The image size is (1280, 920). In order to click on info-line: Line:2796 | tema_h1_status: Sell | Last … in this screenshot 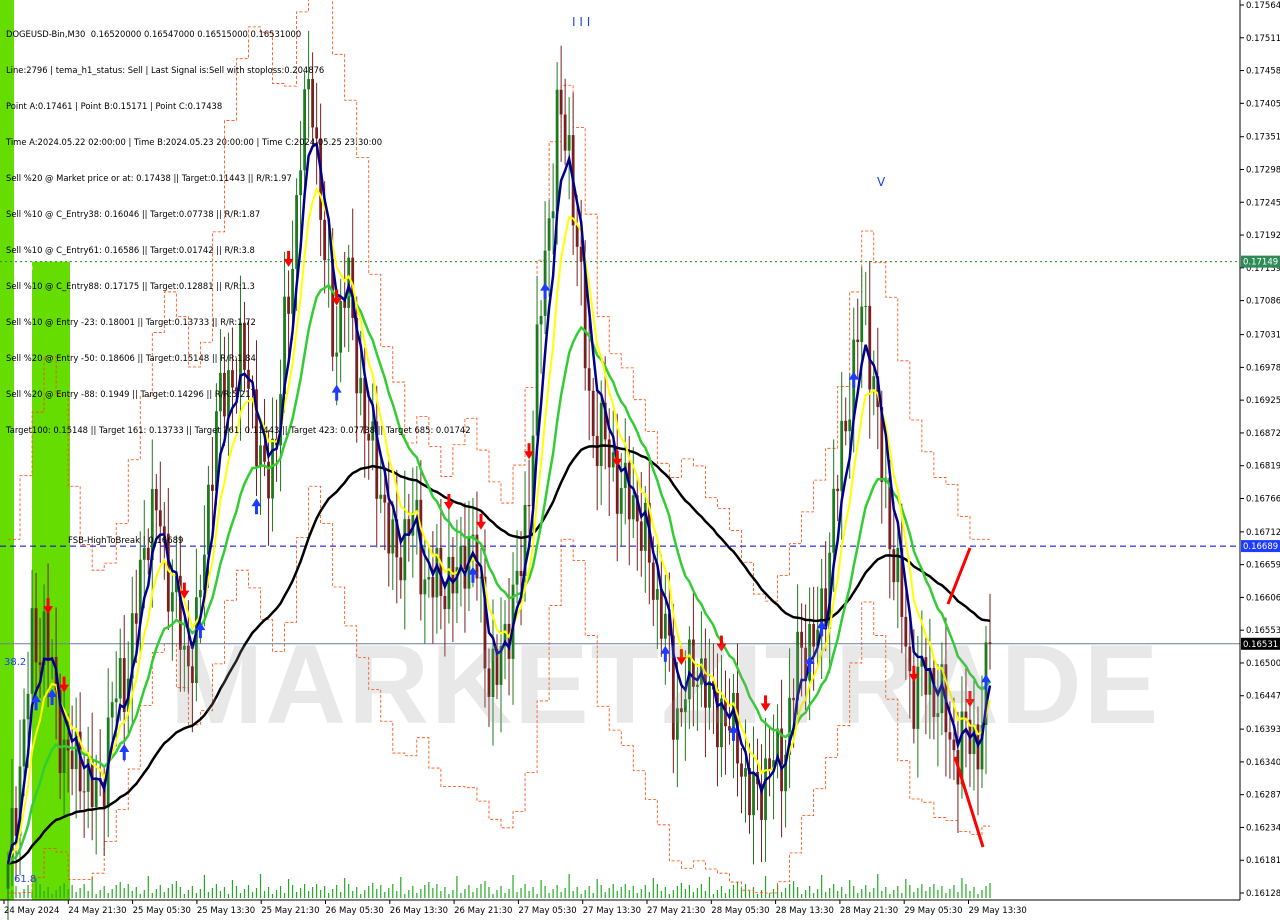, I will do `click(165, 70)`.